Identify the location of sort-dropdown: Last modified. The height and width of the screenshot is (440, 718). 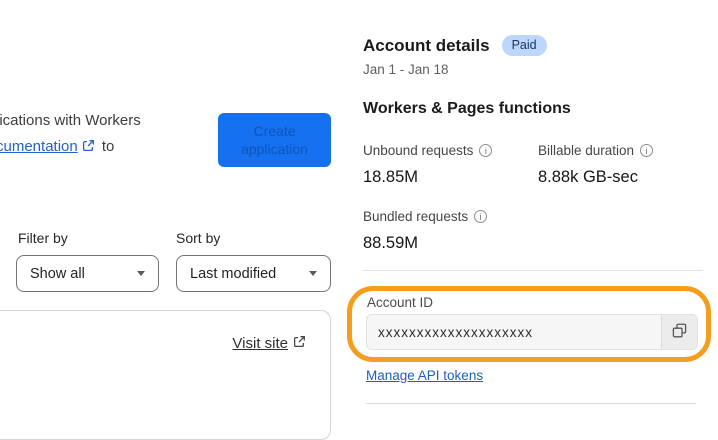
(253, 273).